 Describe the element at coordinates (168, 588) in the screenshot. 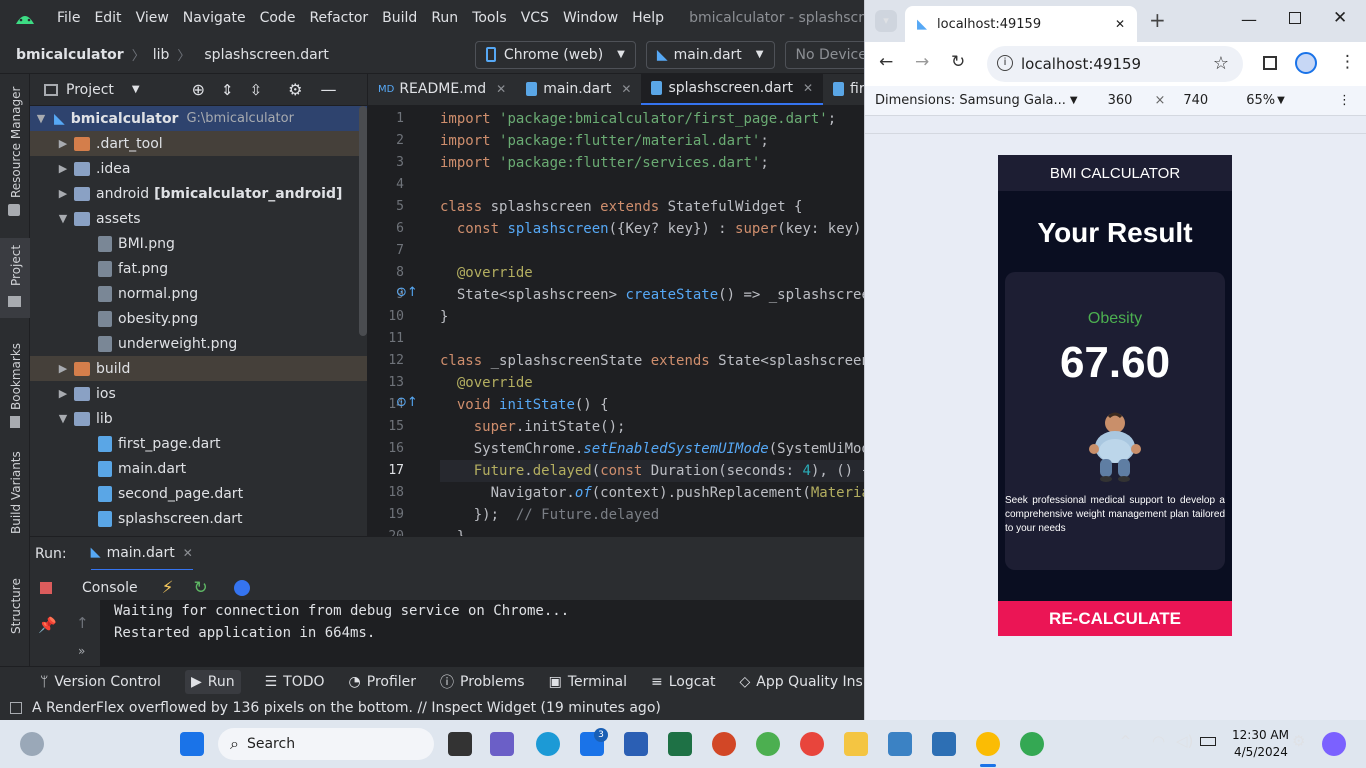

I see `hot-reload-icon: ⚡` at that location.